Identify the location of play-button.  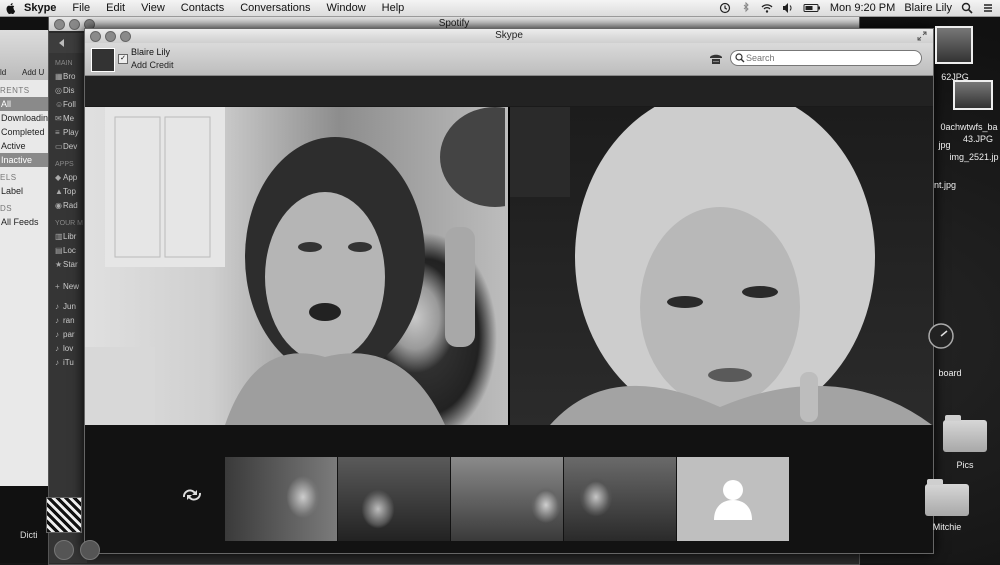
(90, 550).